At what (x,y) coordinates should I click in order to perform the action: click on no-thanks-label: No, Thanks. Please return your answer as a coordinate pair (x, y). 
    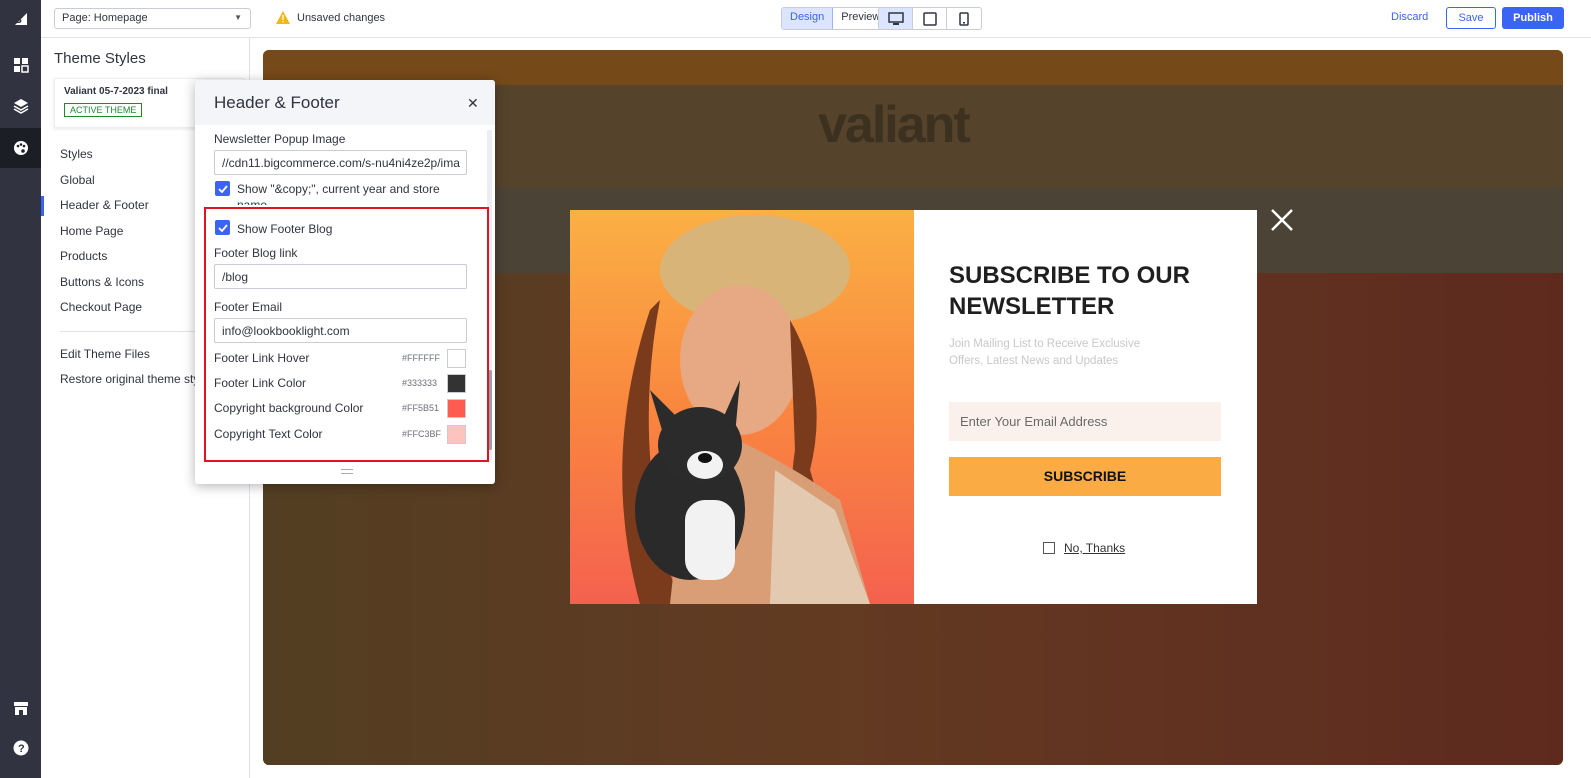
    Looking at the image, I should click on (1094, 548).